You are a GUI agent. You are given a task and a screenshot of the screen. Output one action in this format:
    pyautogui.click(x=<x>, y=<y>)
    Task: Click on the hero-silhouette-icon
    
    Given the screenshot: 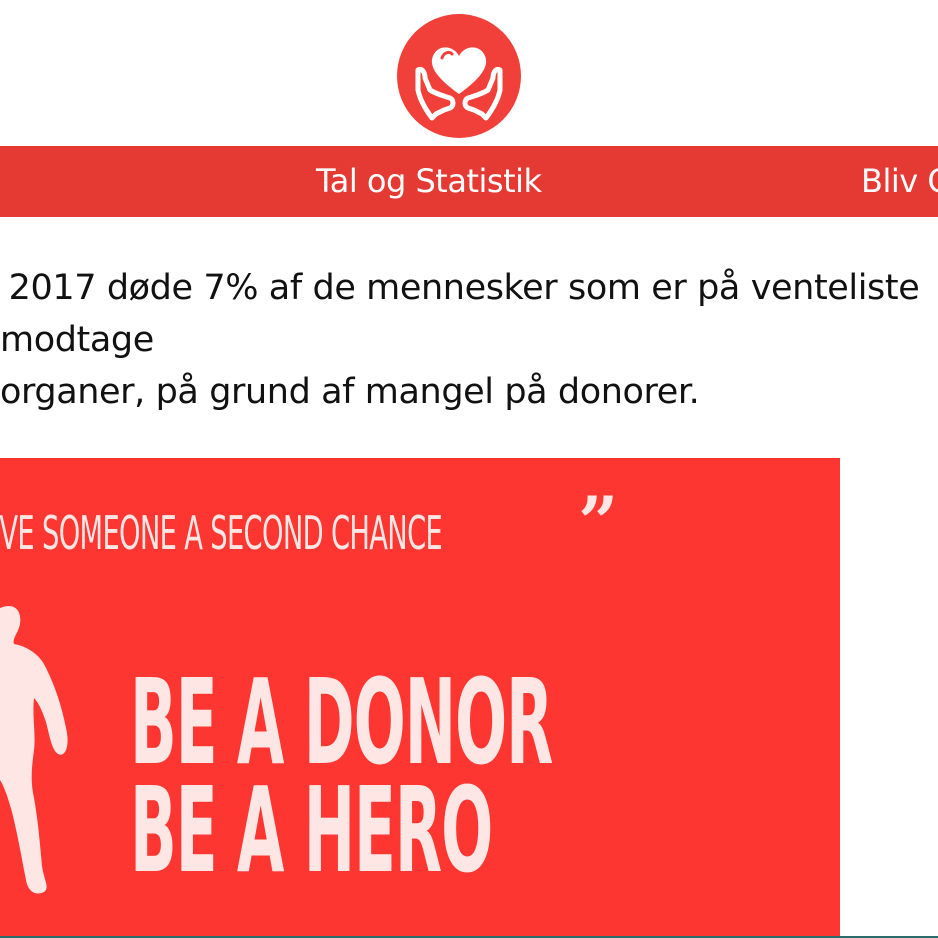 What is the action you would take?
    pyautogui.click(x=34, y=749)
    